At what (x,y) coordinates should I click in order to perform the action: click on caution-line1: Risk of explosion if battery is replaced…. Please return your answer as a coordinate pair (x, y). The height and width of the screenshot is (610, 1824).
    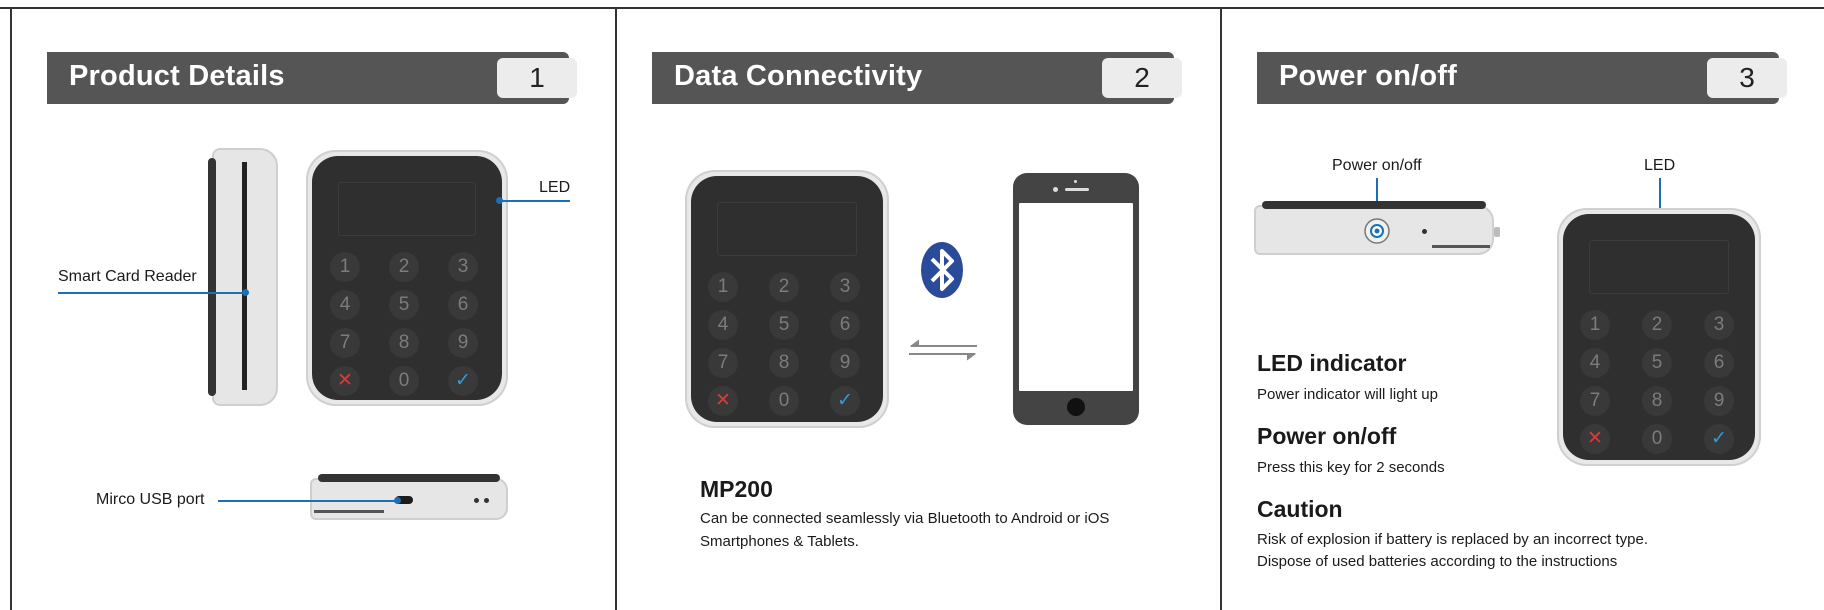
    Looking at the image, I should click on (1453, 539).